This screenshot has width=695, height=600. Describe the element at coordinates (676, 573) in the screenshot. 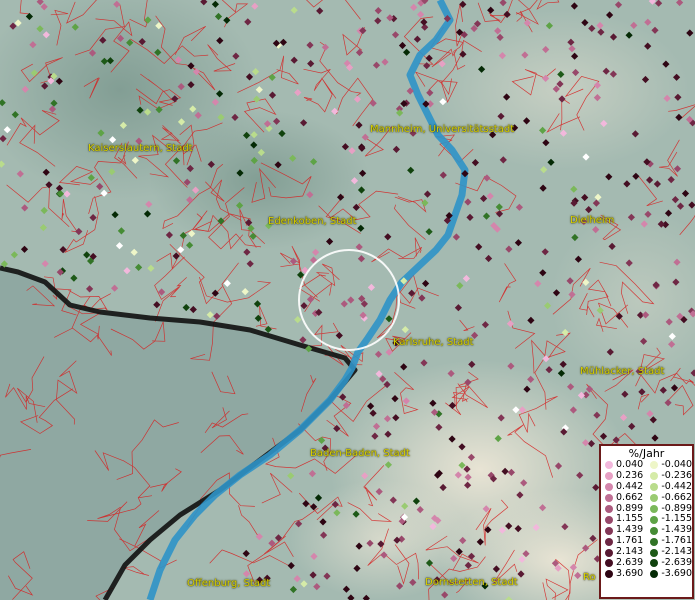

I see `legend-value: -3.690` at that location.